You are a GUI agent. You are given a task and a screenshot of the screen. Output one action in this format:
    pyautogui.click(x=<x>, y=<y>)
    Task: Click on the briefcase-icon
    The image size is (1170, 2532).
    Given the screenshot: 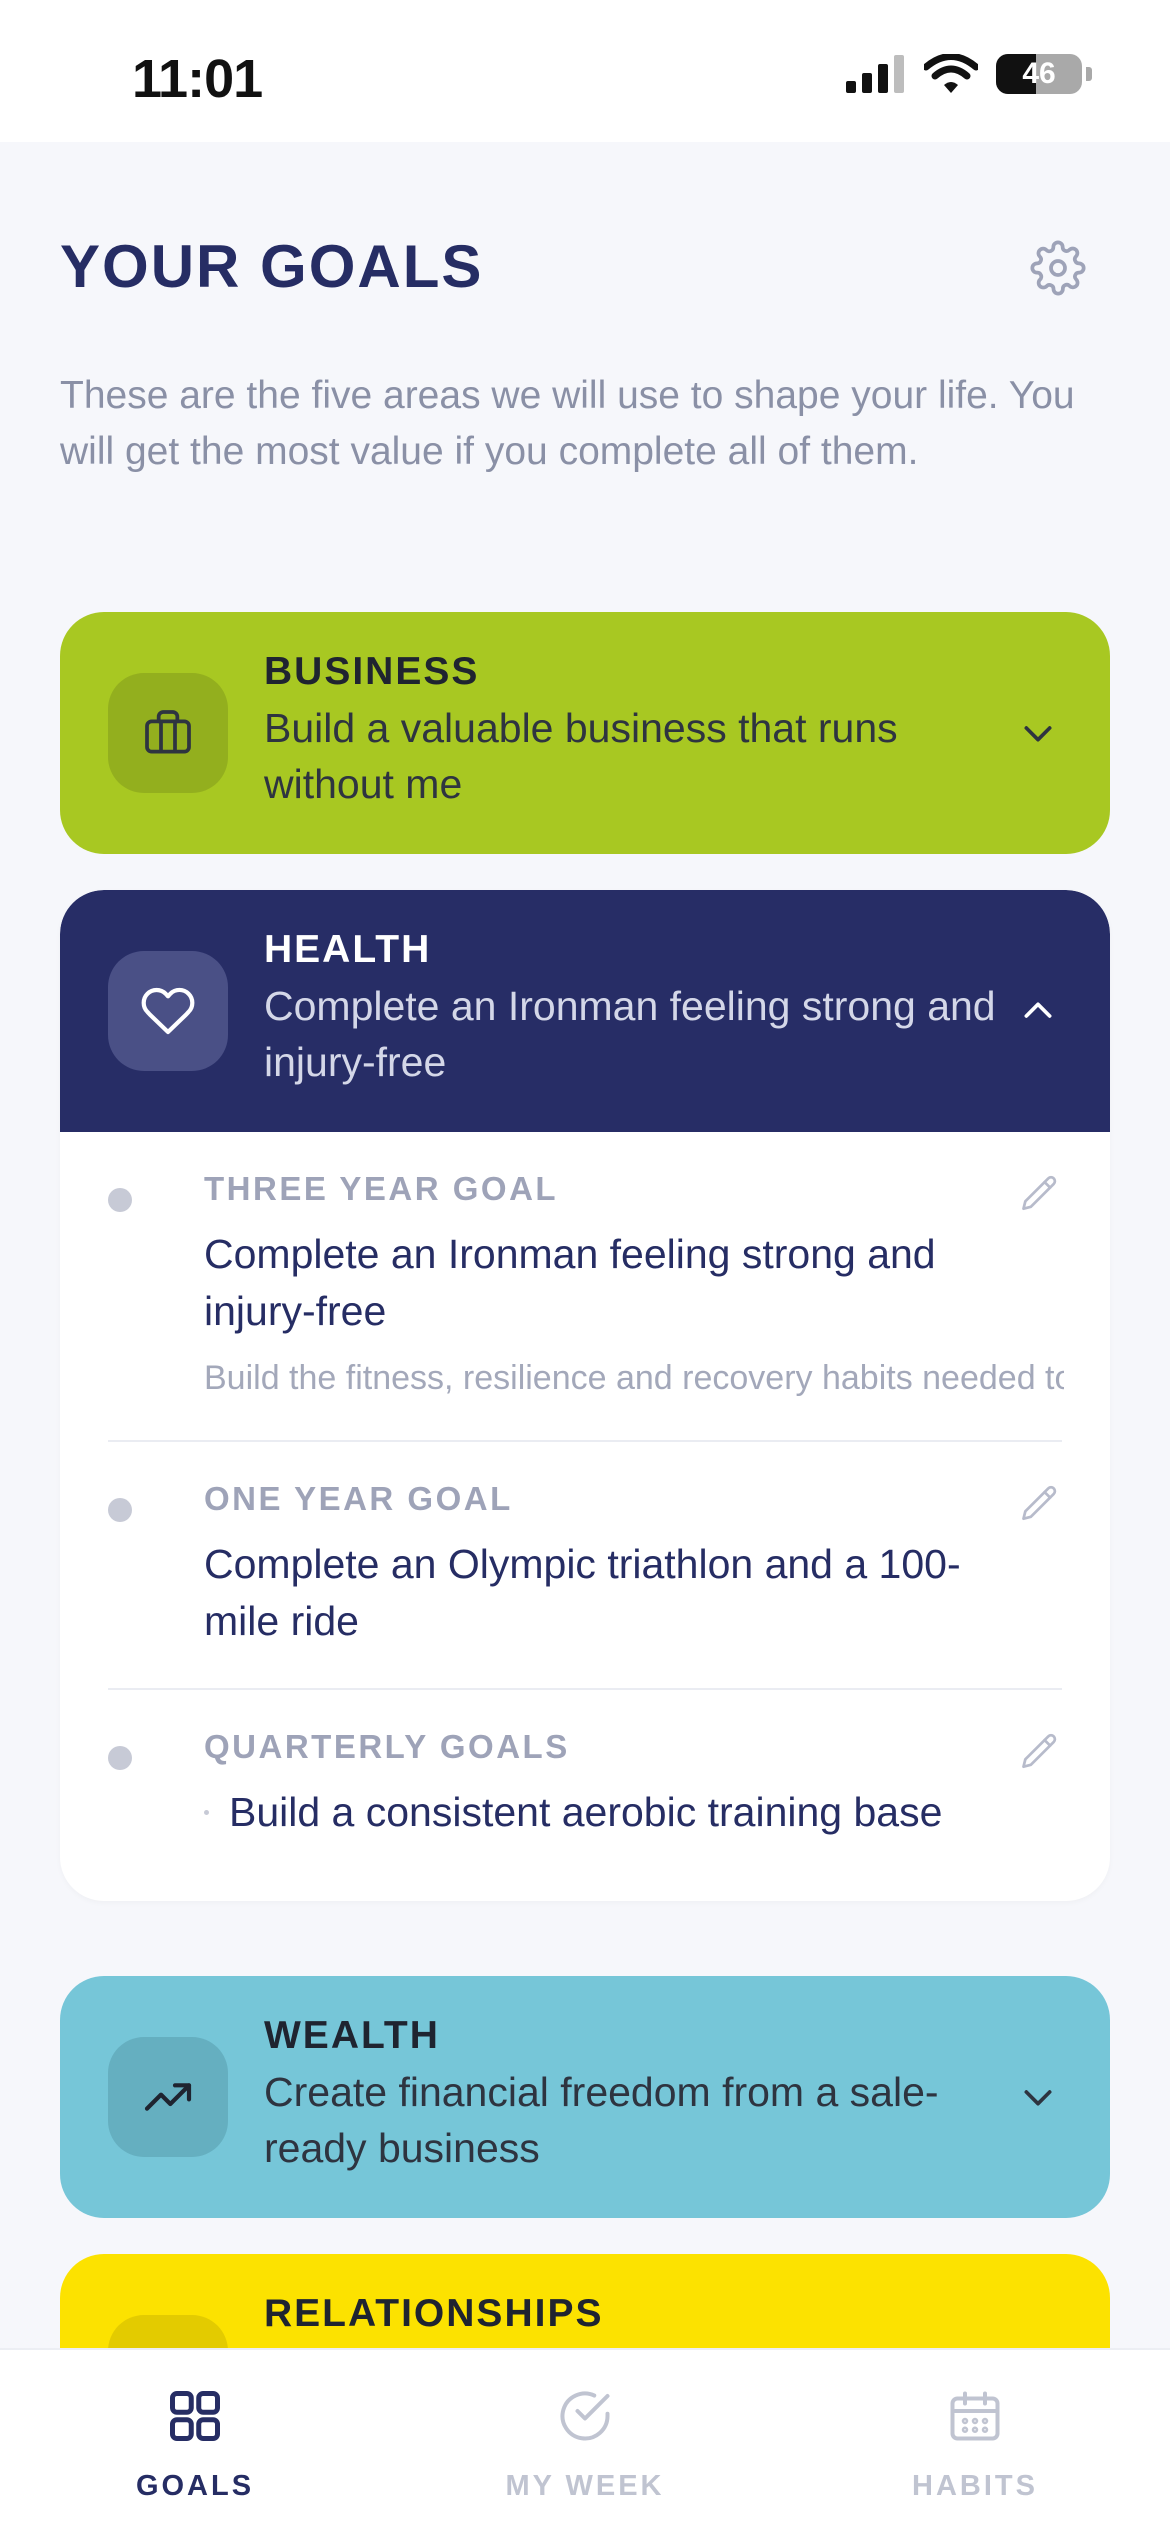 What is the action you would take?
    pyautogui.click(x=168, y=733)
    